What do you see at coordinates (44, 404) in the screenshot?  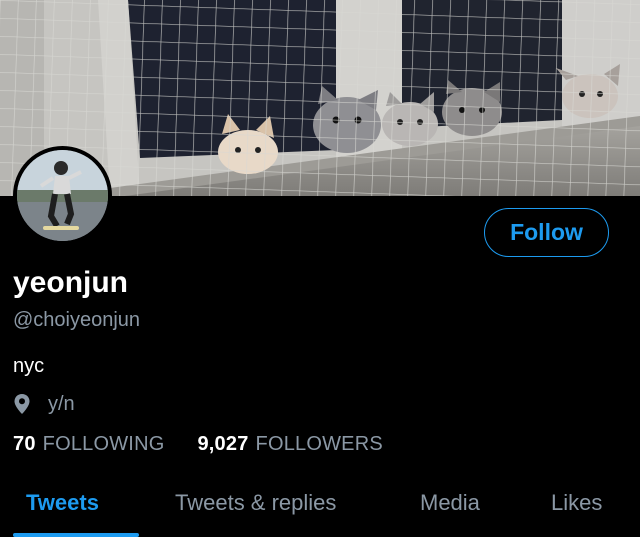 I see `profile-location: y/n` at bounding box center [44, 404].